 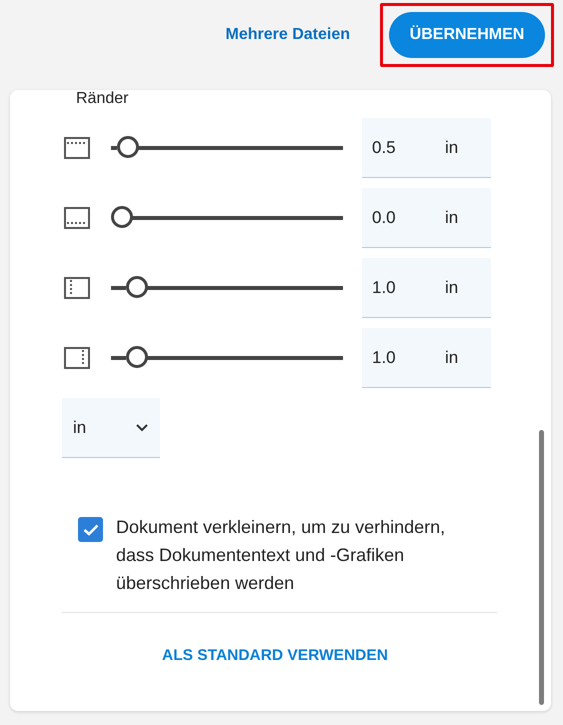 I want to click on scrollbar, so click(x=541, y=567).